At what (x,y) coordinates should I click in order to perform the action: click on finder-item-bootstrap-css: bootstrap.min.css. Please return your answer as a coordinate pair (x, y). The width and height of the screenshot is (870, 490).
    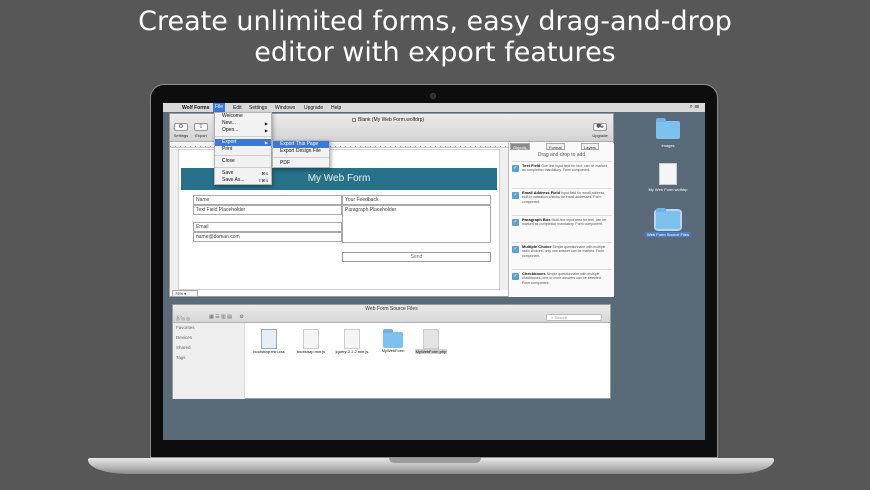
    Looking at the image, I should click on (269, 341).